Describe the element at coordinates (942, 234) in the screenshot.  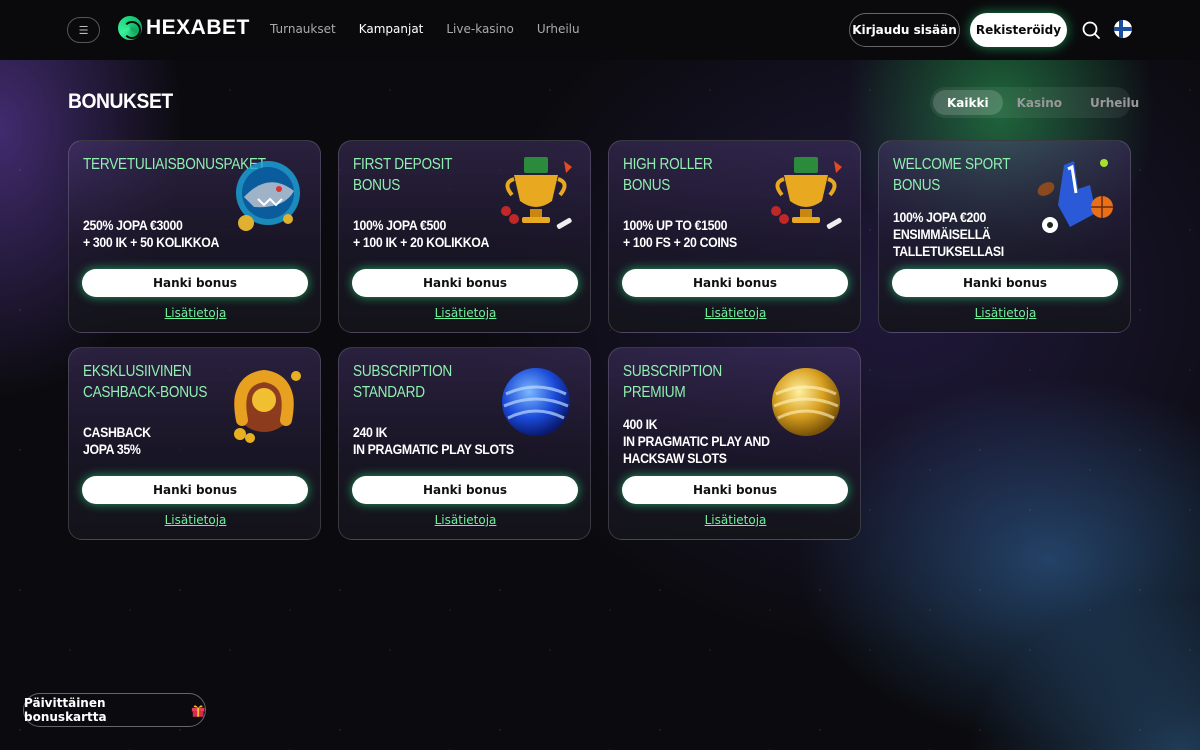
I see `card-desc-line: ENSIMMÄISELLÄ` at that location.